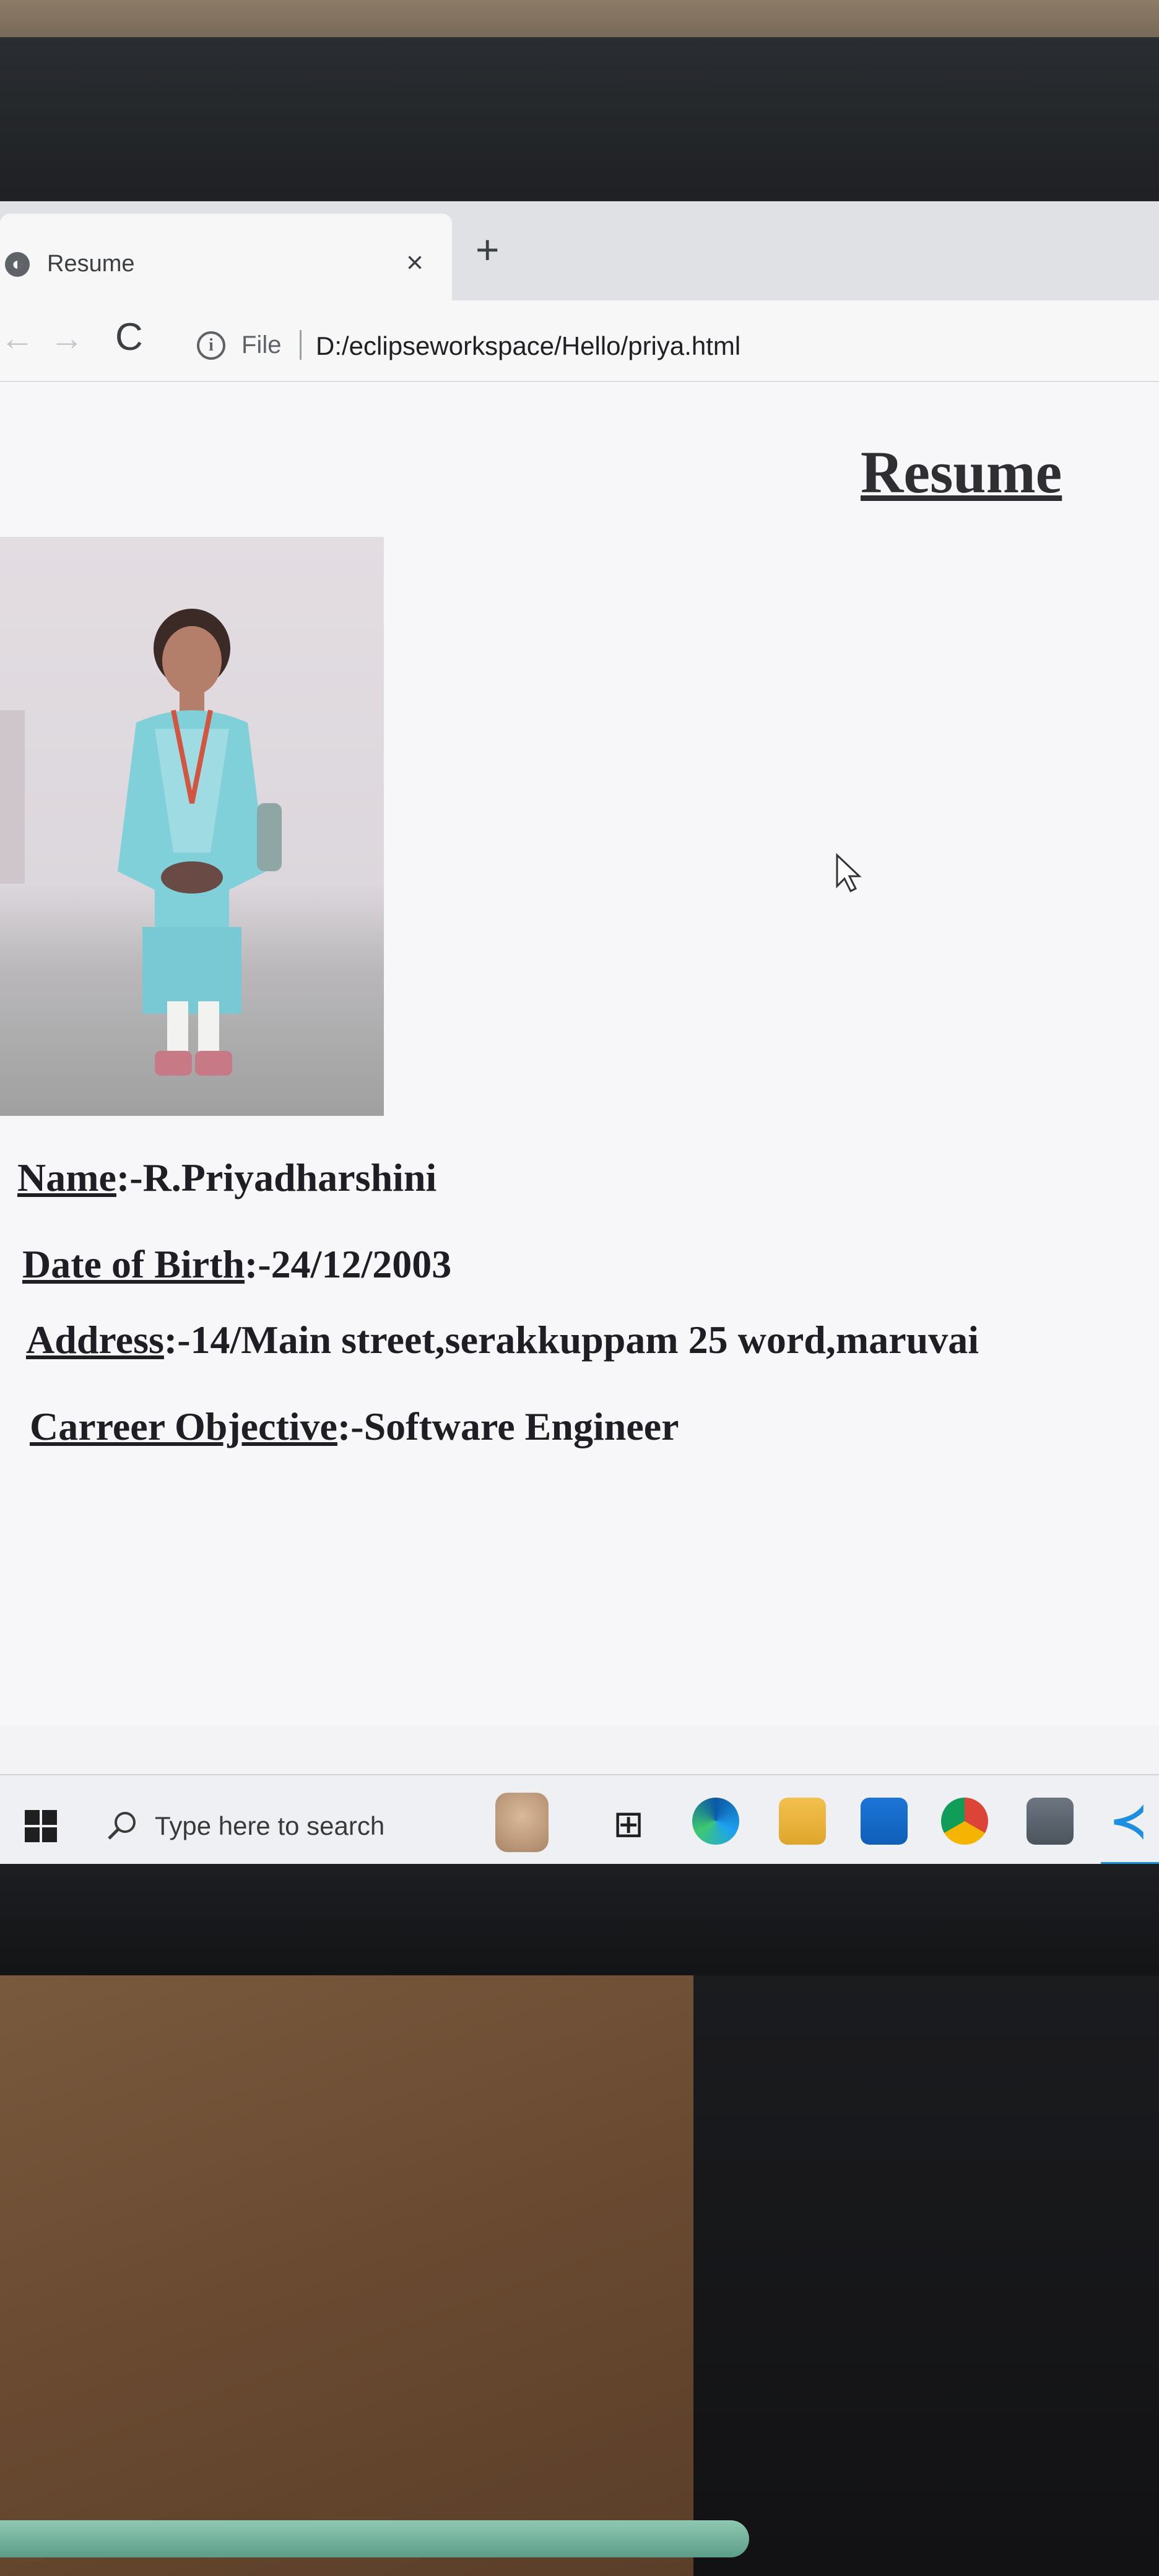 The width and height of the screenshot is (1159, 2576). I want to click on address-bar-url: D:/eclipseworkspace/Hello/priya.html, so click(528, 346).